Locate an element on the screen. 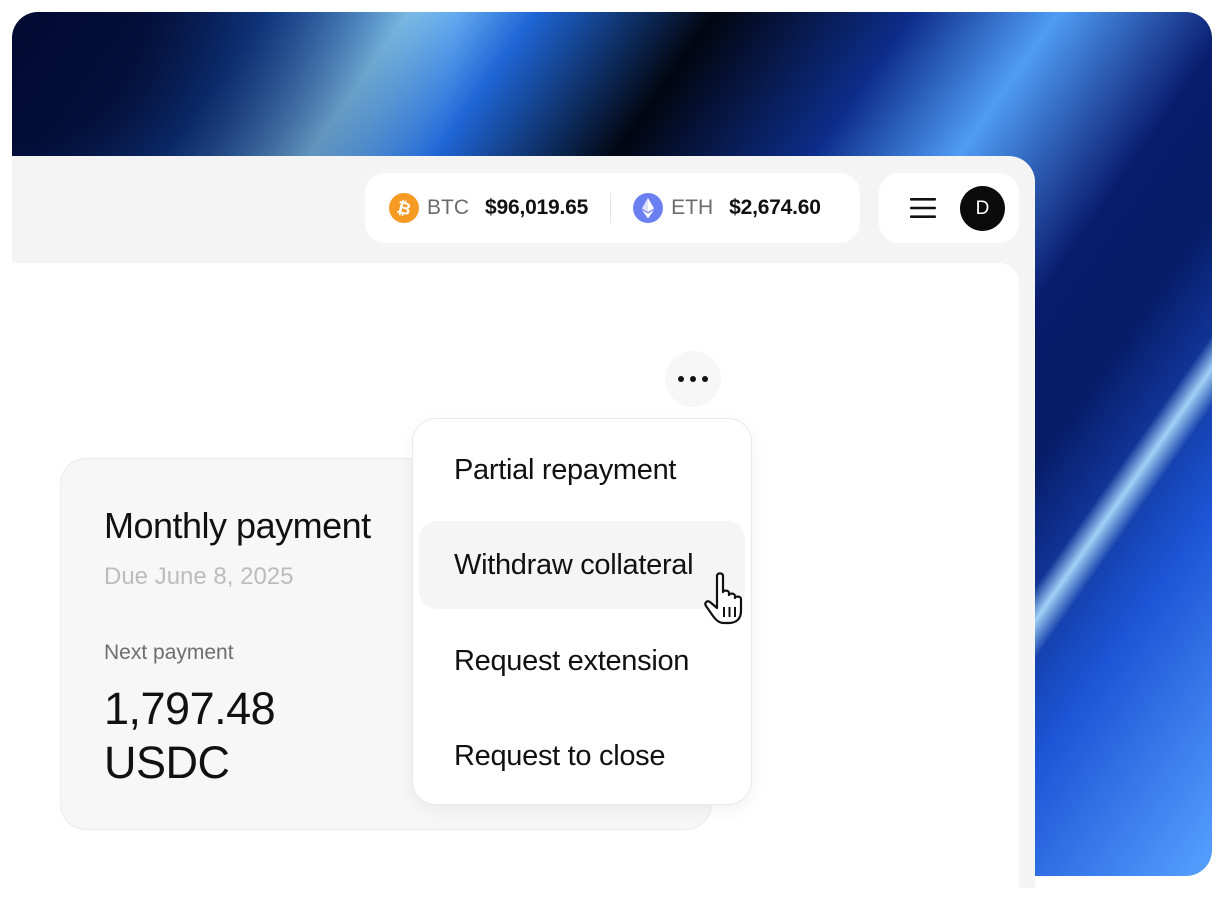  btc-symbol: BTC is located at coordinates (448, 207).